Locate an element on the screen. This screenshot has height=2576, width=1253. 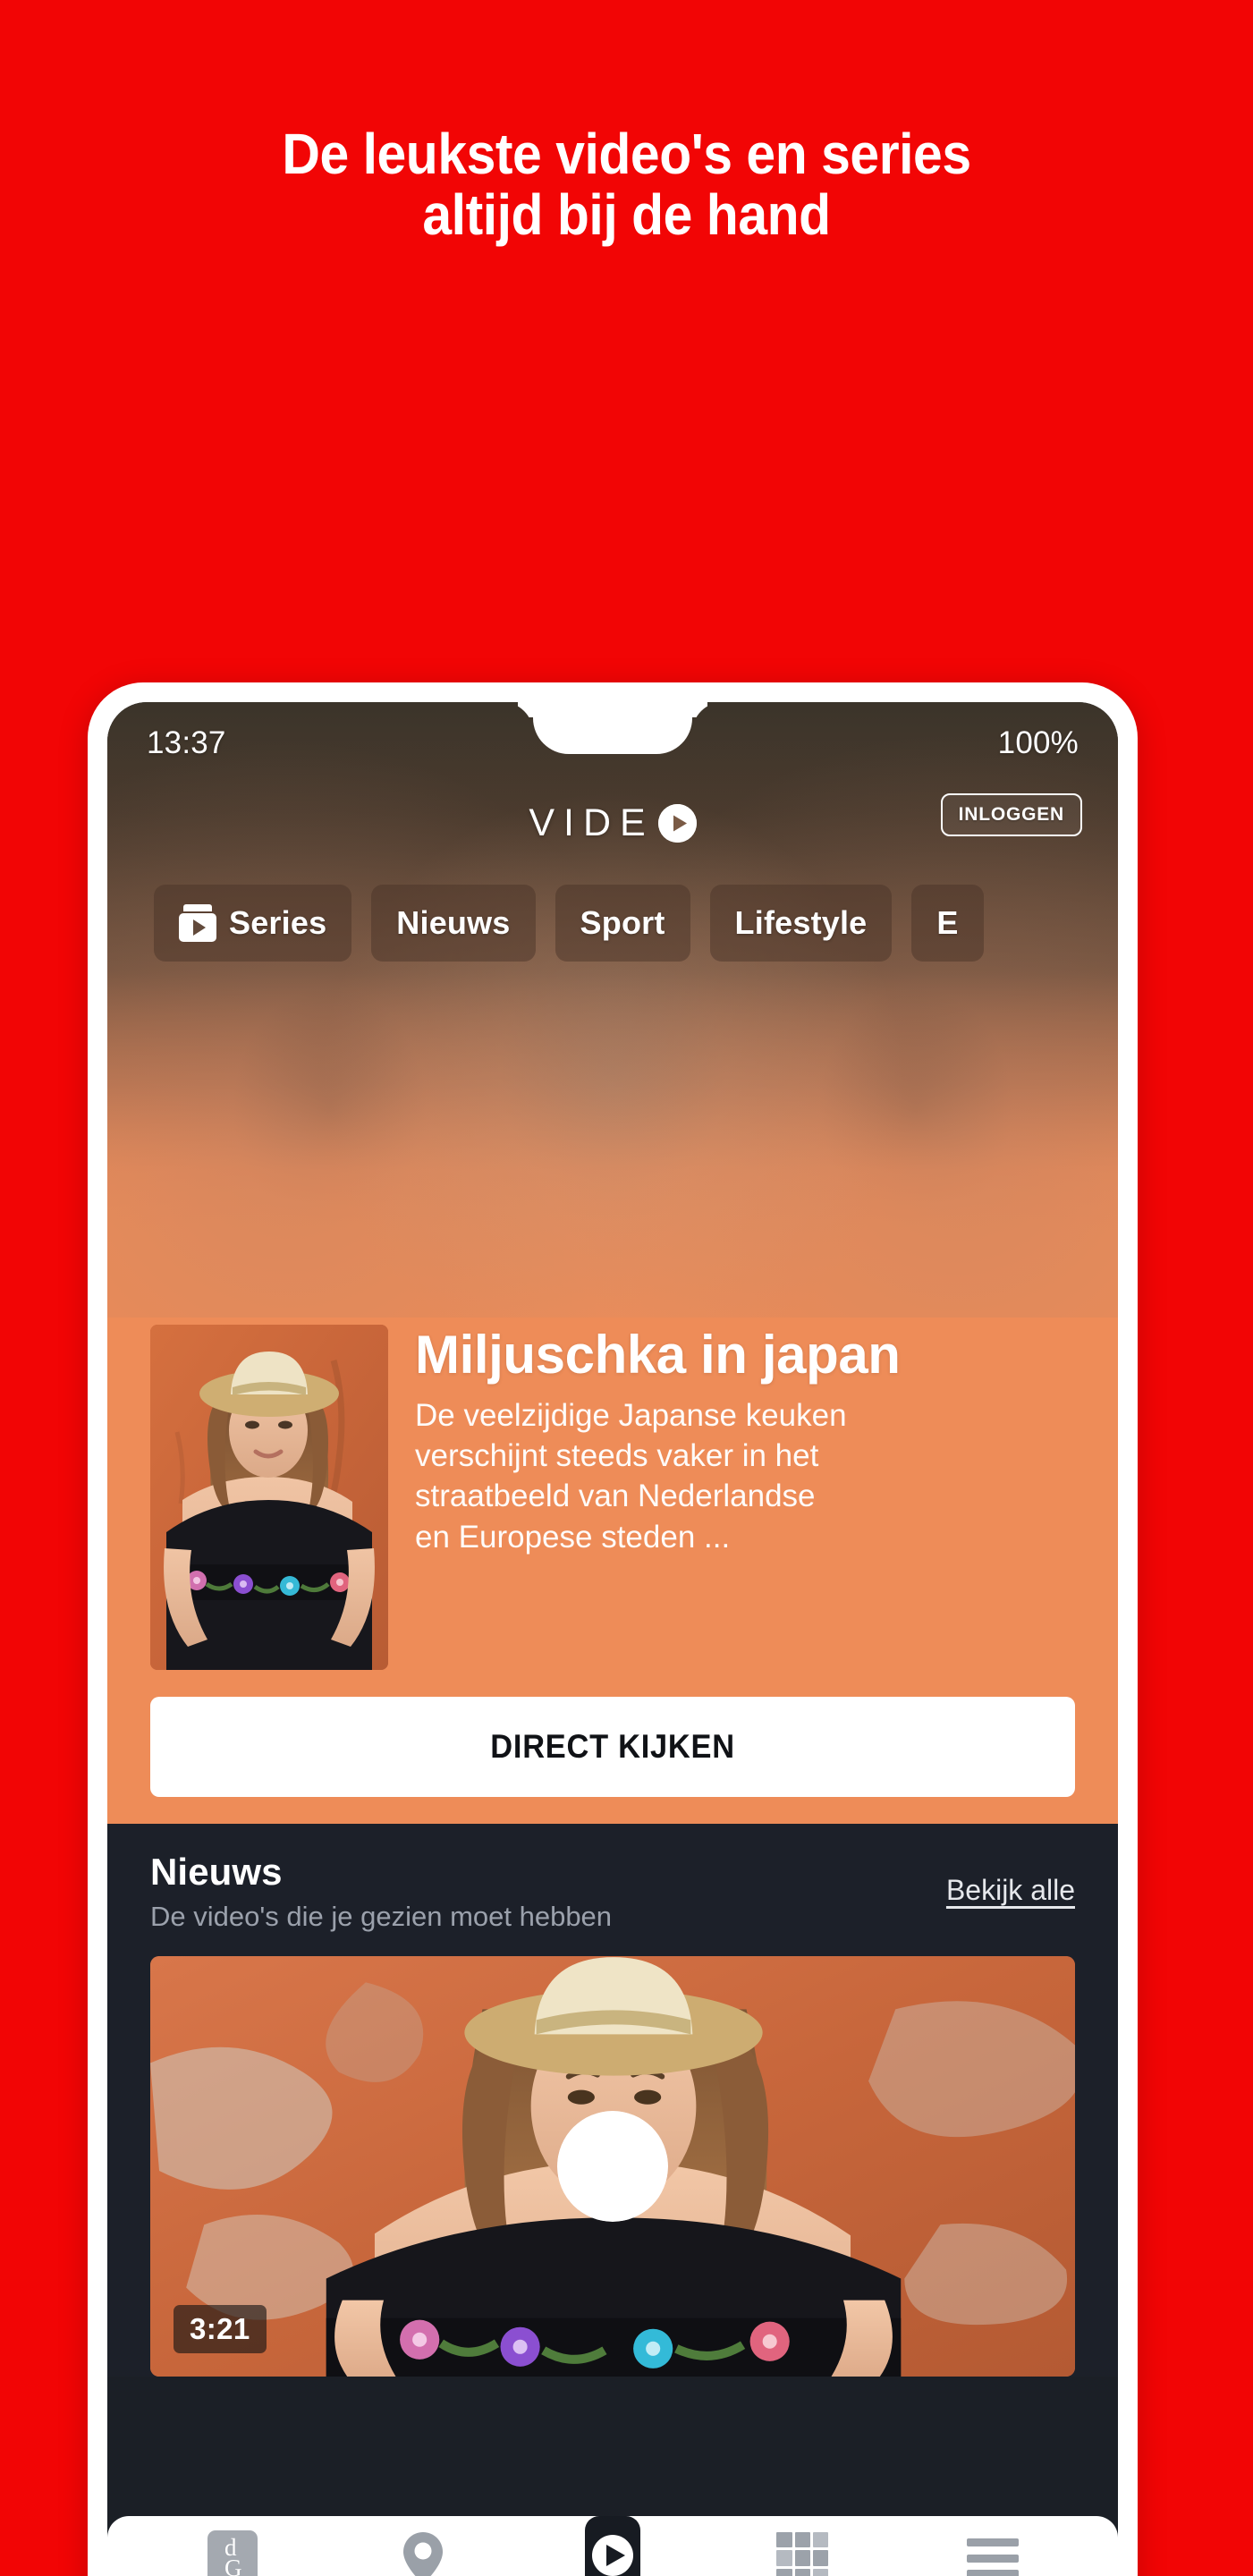
hamburger-menu-icon is located at coordinates (992, 2553).